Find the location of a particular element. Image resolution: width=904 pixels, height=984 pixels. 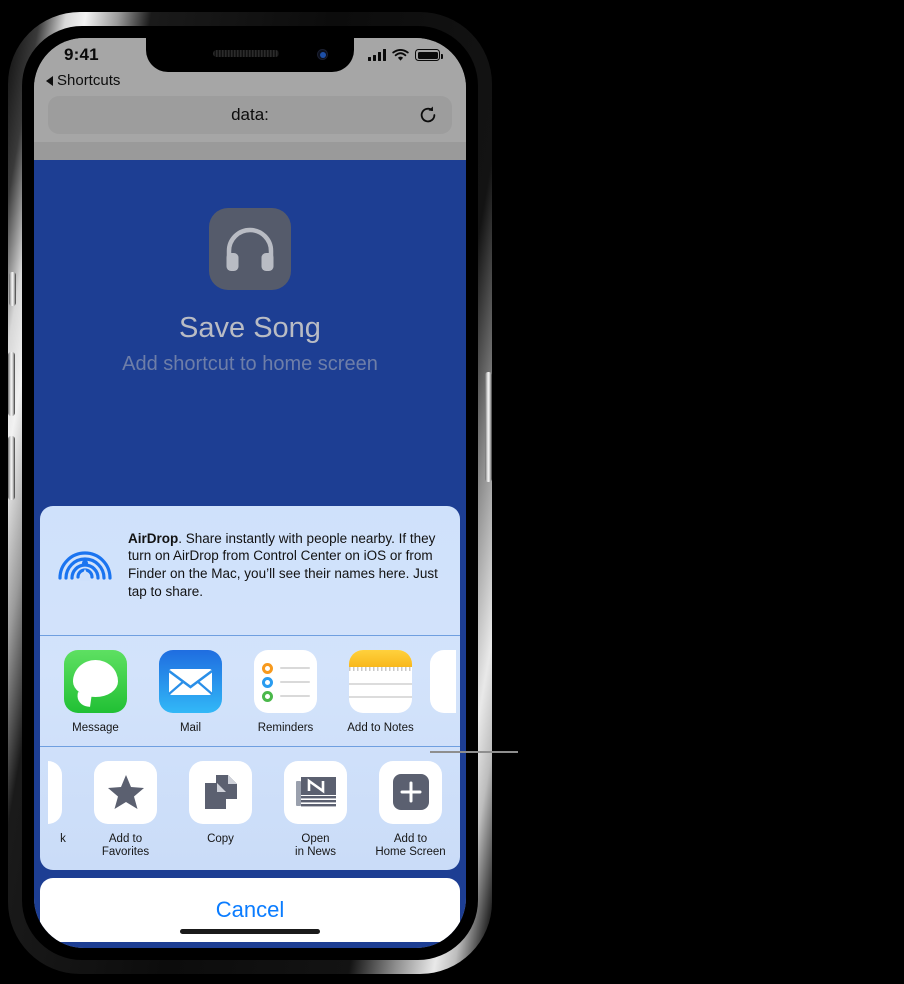

action-copy: Copy is located at coordinates (220, 810).